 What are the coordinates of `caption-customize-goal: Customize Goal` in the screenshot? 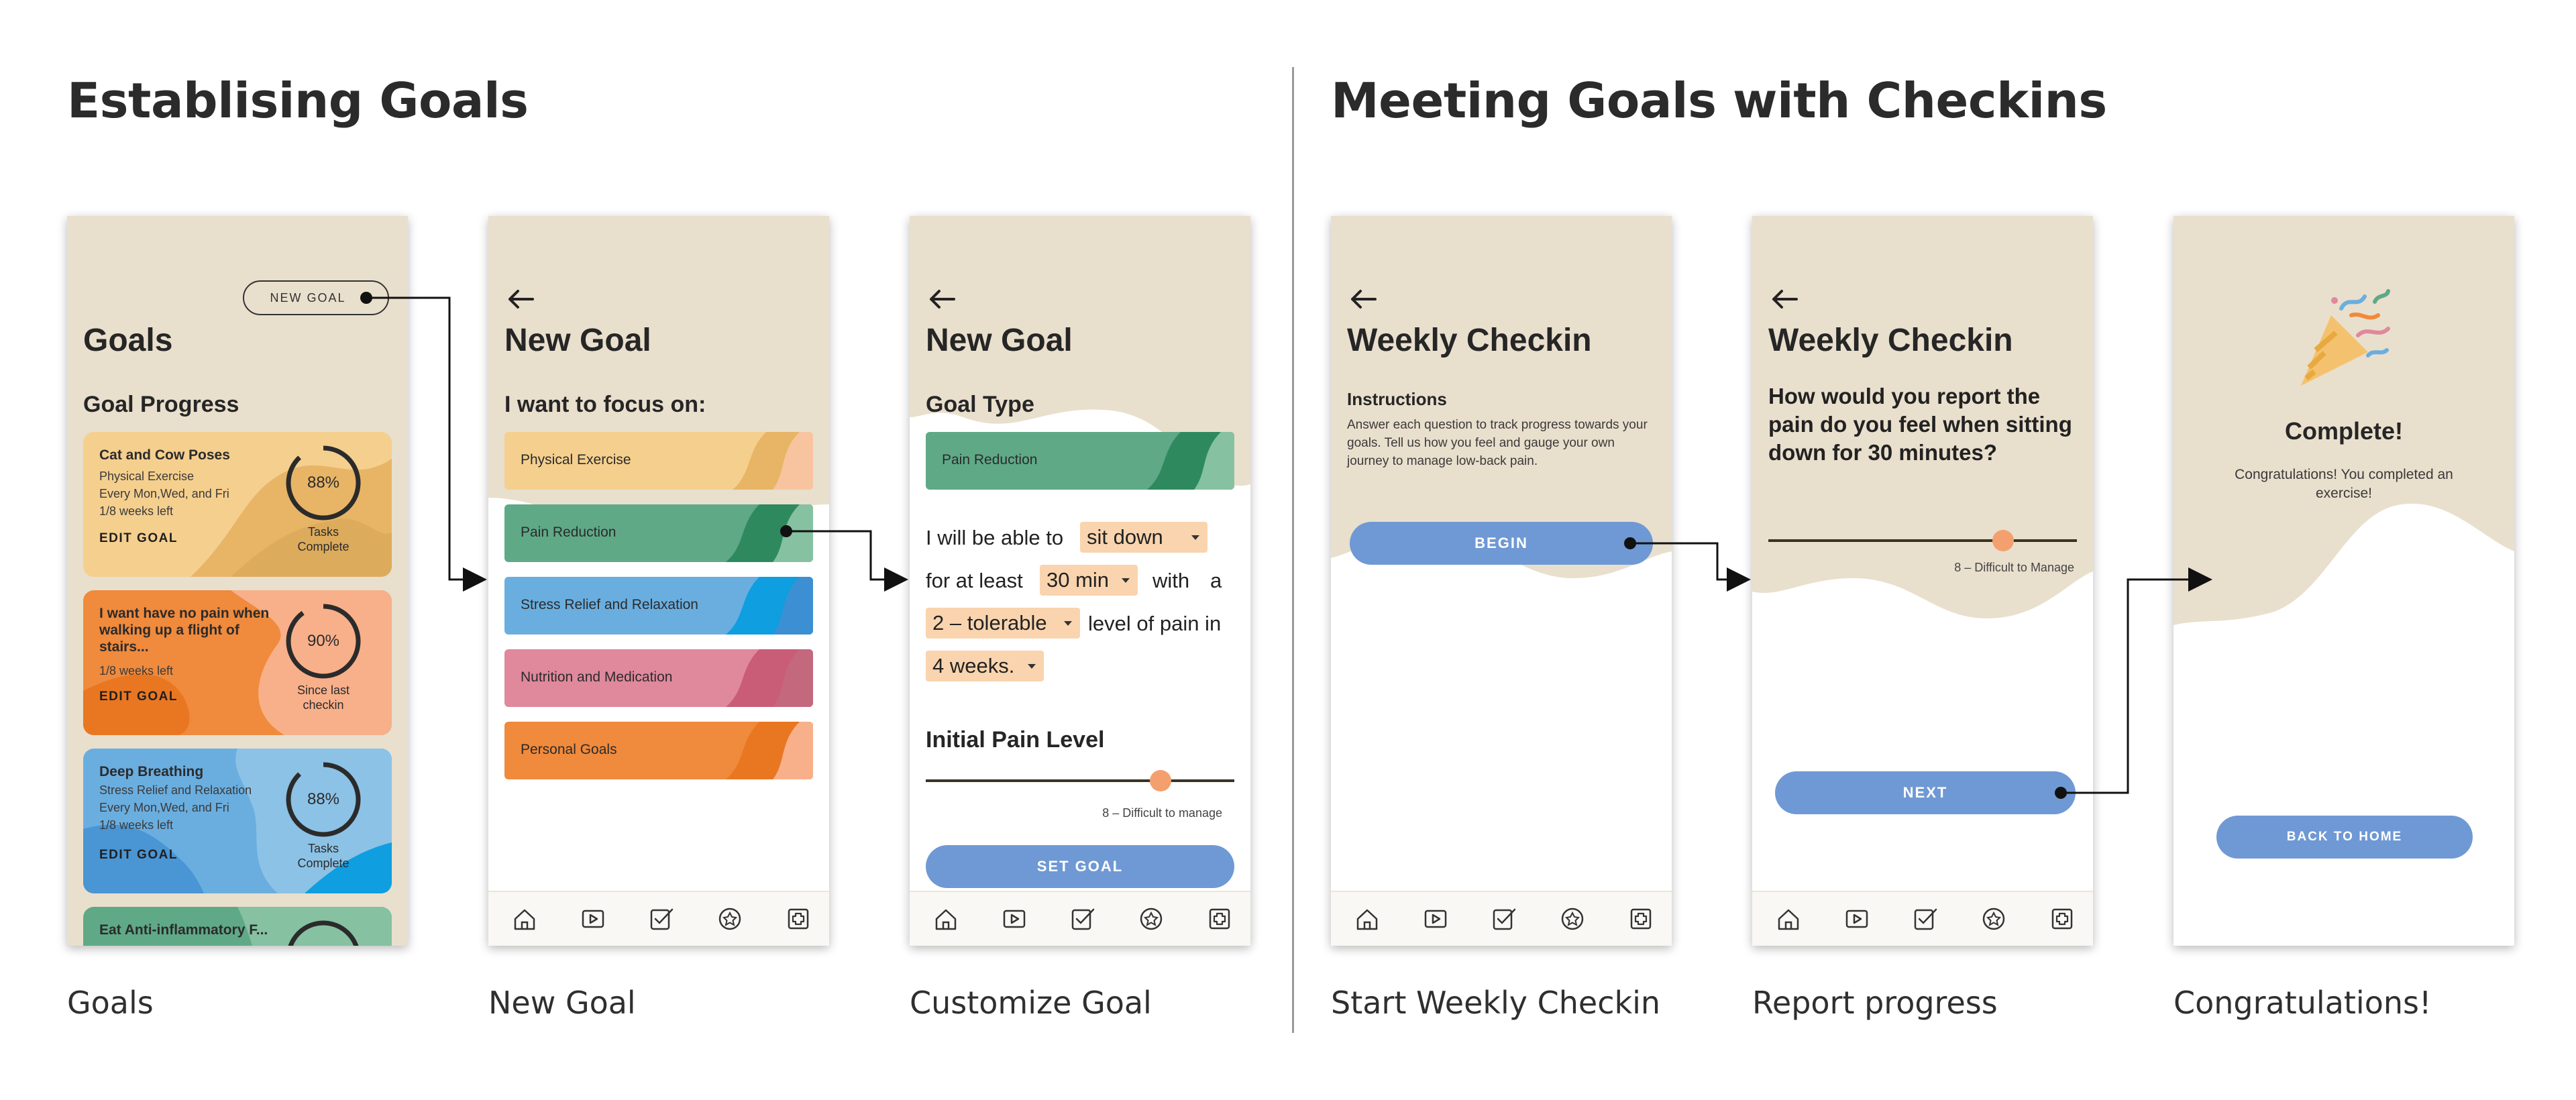 It's located at (1031, 1003).